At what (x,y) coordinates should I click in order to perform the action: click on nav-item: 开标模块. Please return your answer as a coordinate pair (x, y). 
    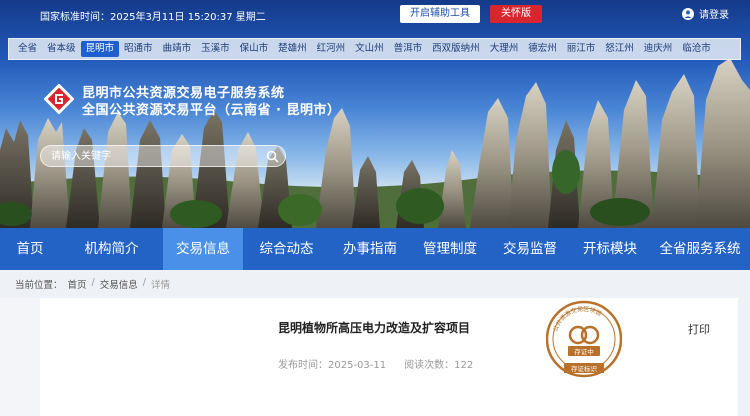
    Looking at the image, I should click on (610, 249).